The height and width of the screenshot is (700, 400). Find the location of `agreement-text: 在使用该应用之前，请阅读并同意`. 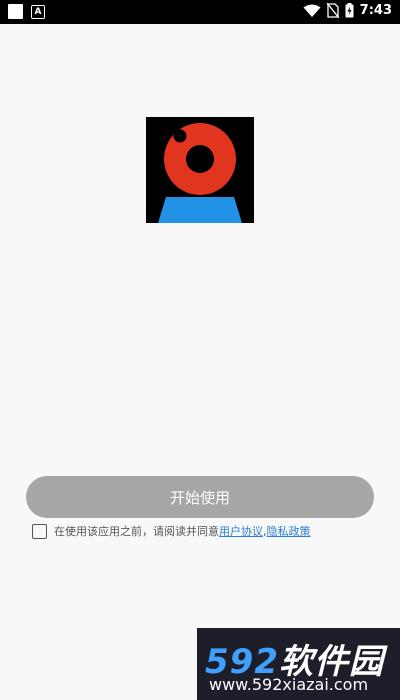

agreement-text: 在使用该应用之前，请阅读并同意 is located at coordinates (136, 531).